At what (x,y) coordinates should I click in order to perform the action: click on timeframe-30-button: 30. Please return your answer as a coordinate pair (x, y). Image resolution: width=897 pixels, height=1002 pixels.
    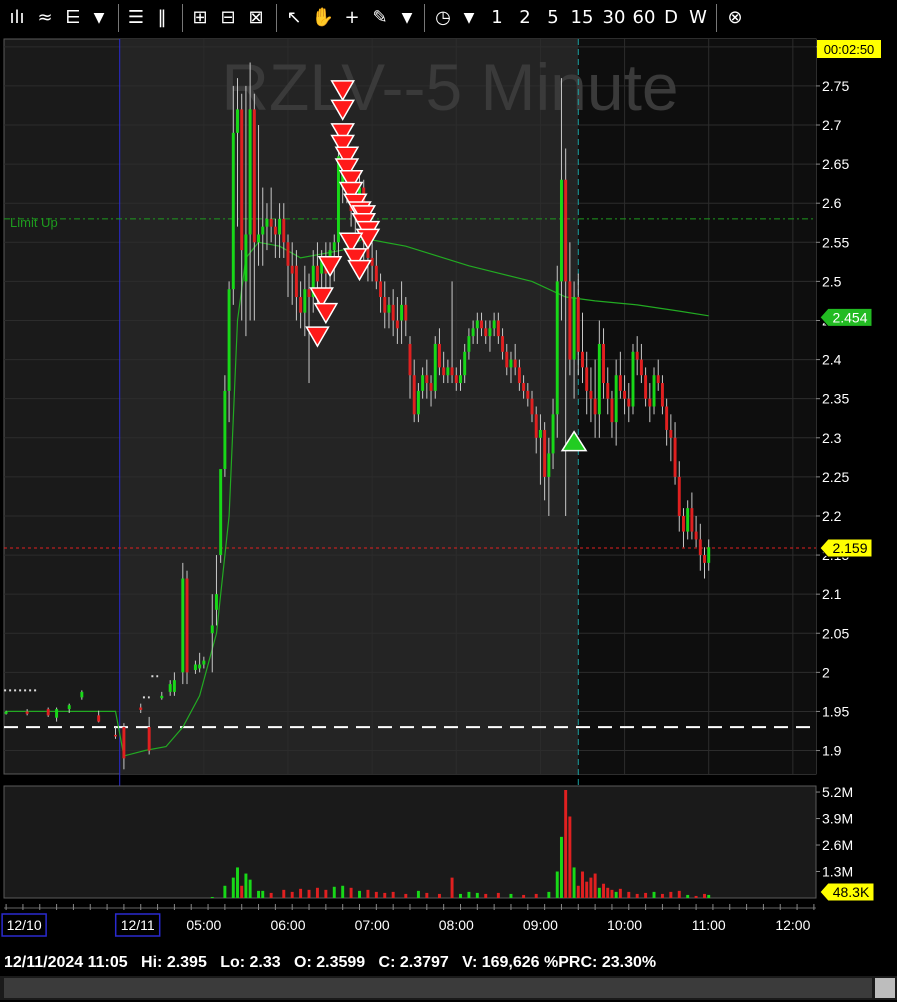
    Looking at the image, I should click on (614, 18).